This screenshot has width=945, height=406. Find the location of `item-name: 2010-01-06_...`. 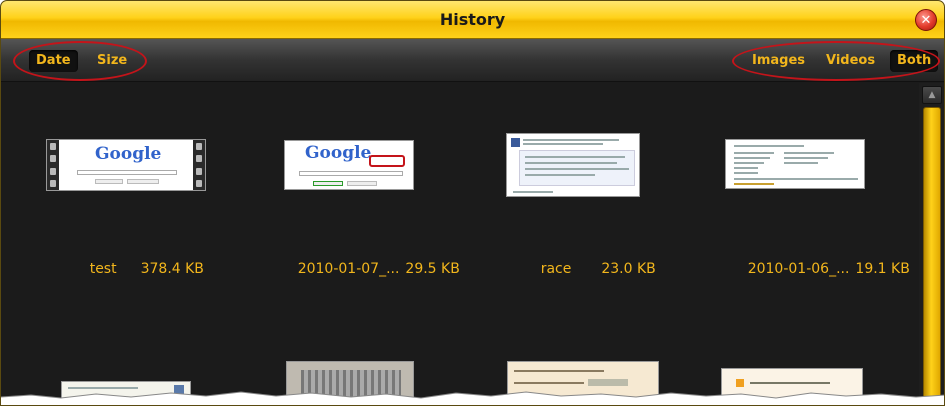

item-name: 2010-01-06_... is located at coordinates (798, 269).